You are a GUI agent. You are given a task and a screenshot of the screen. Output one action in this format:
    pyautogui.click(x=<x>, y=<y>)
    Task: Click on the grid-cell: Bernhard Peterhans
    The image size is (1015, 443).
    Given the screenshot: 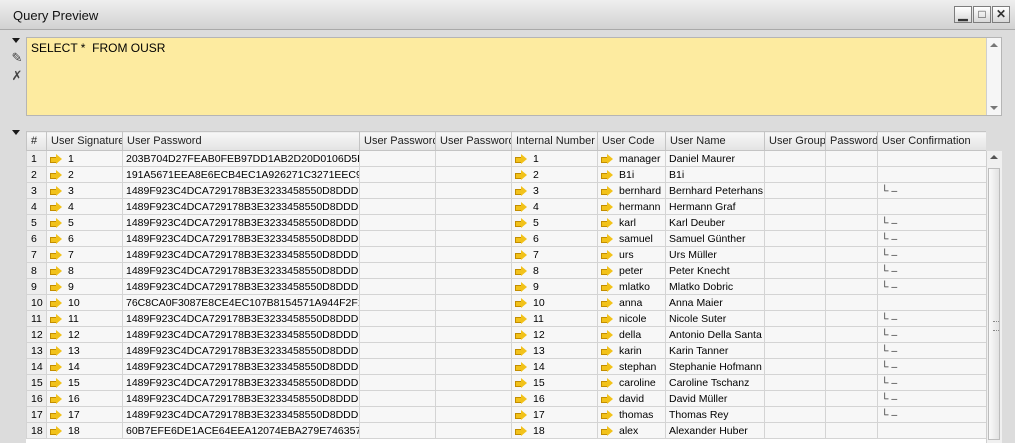 What is the action you would take?
    pyautogui.click(x=715, y=190)
    